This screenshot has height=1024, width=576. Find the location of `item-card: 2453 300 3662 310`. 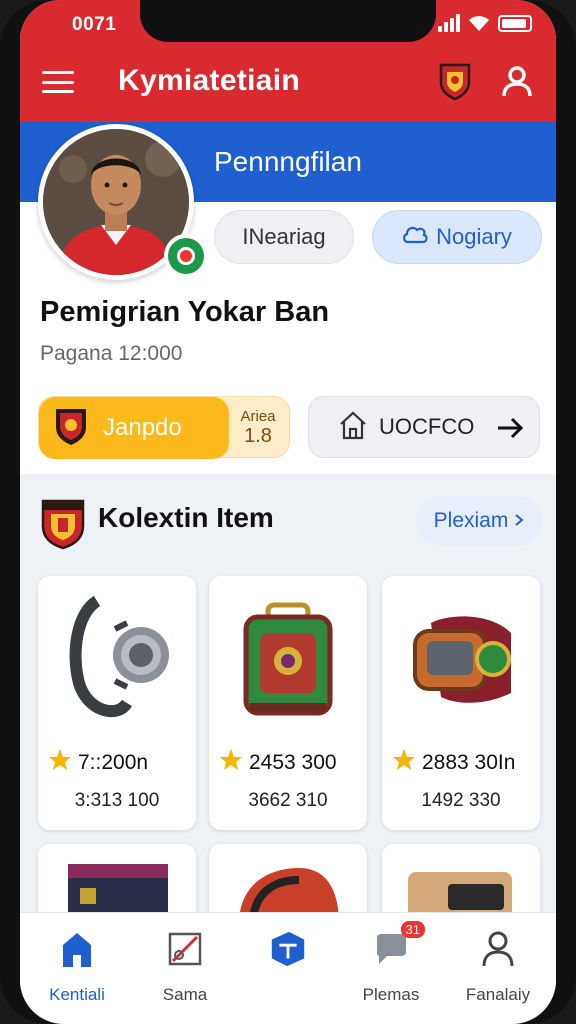

item-card: 2453 300 3662 310 is located at coordinates (288, 703).